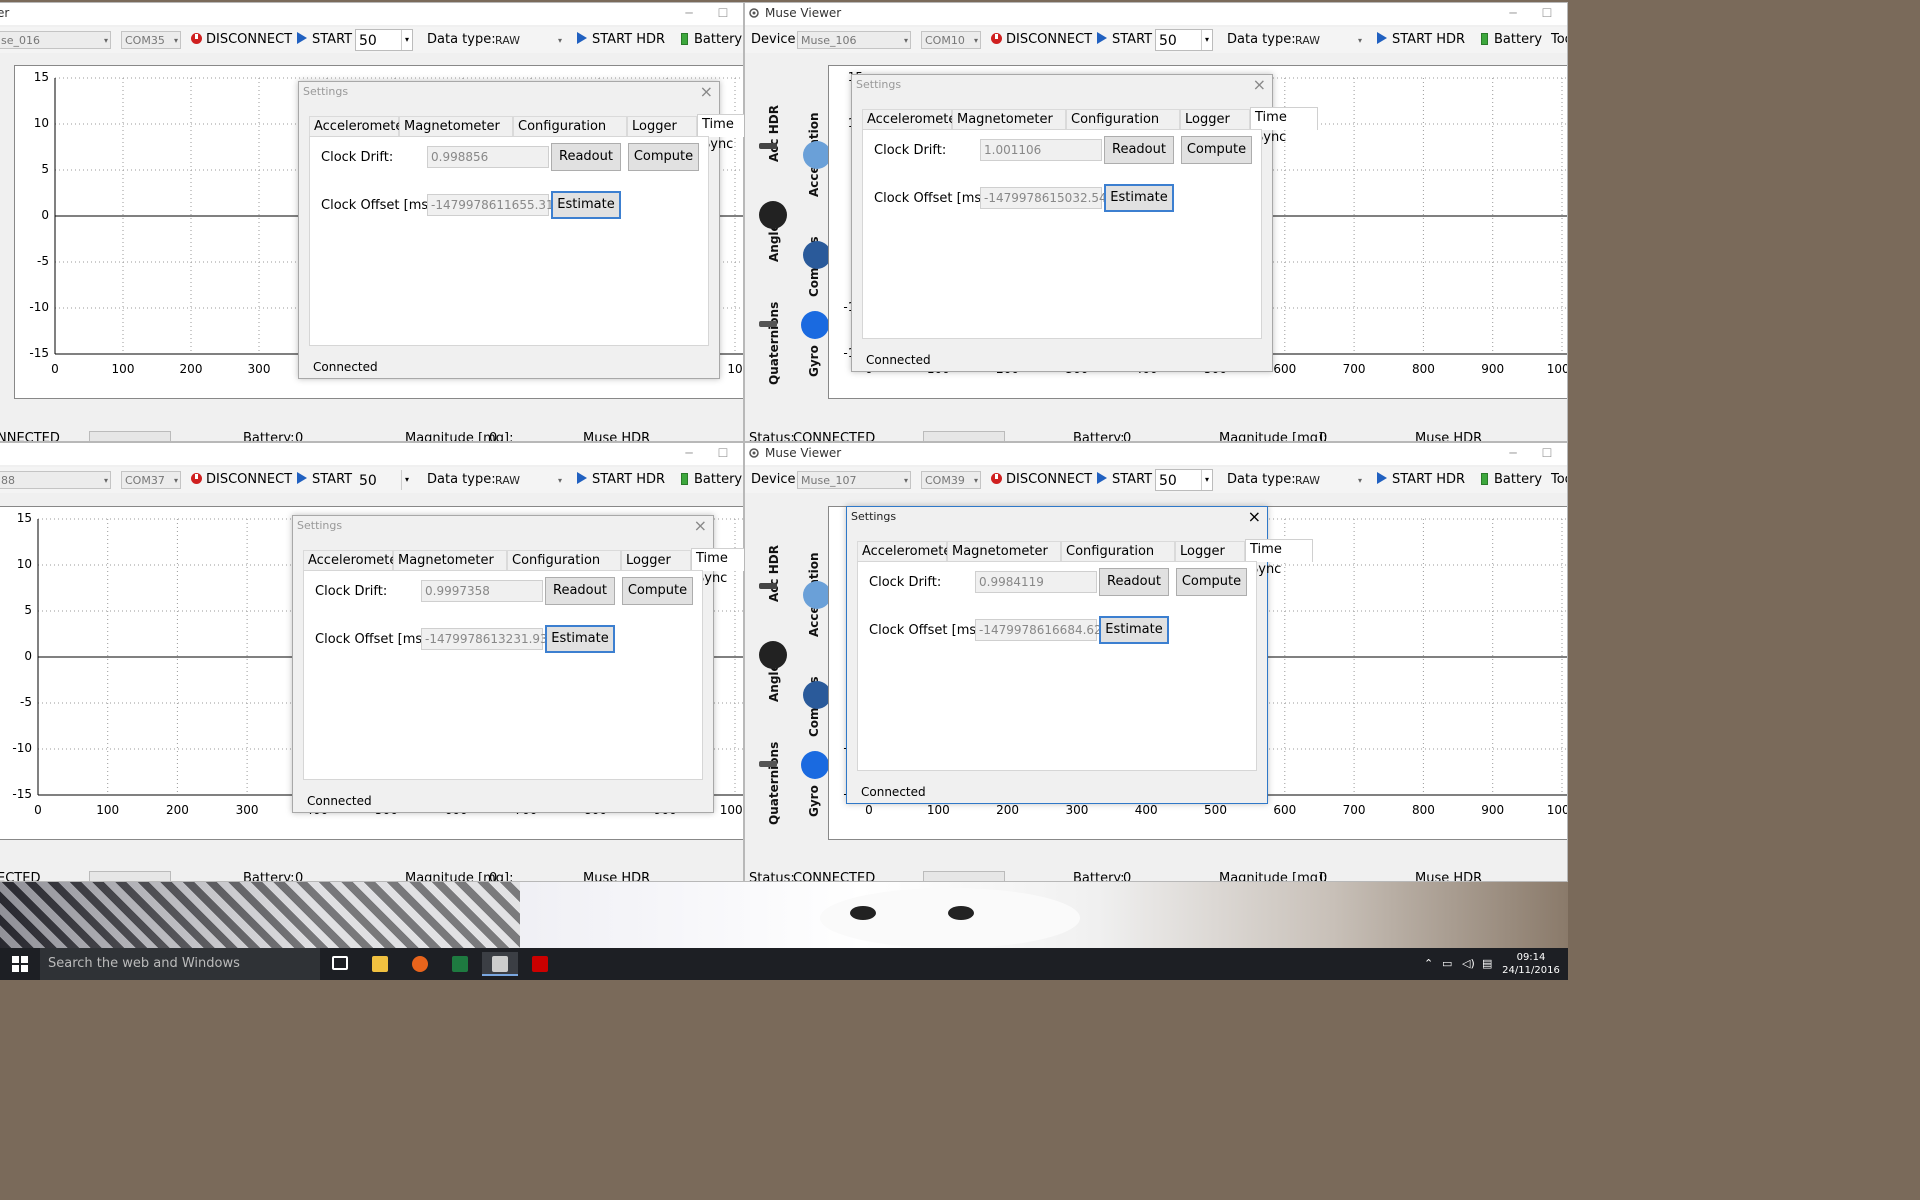  Describe the element at coordinates (854, 40) in the screenshot. I see `device-select: Muse_106 ▾` at that location.